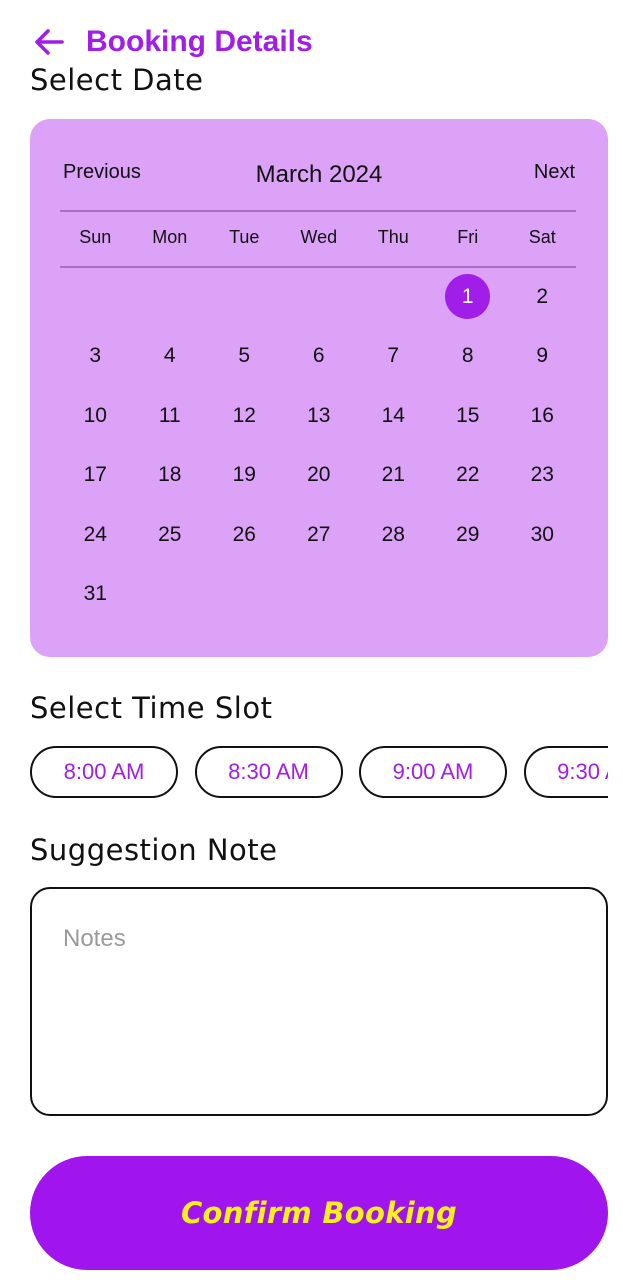 The image size is (623, 1280). I want to click on calendar-day-number: 30, so click(542, 534).